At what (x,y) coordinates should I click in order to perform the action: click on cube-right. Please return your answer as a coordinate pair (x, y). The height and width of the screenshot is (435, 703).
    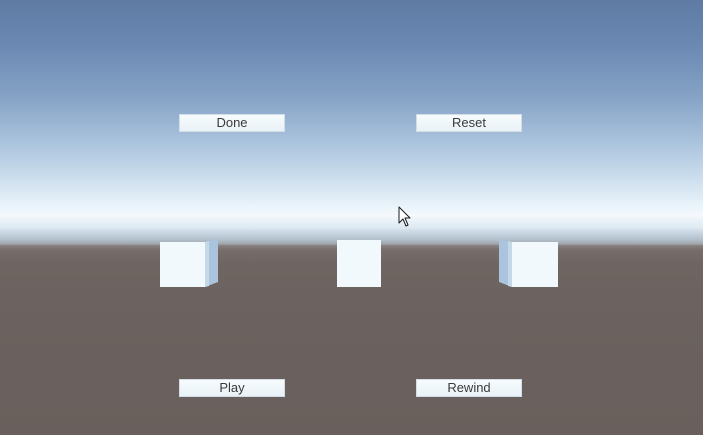
    Looking at the image, I should click on (528, 263).